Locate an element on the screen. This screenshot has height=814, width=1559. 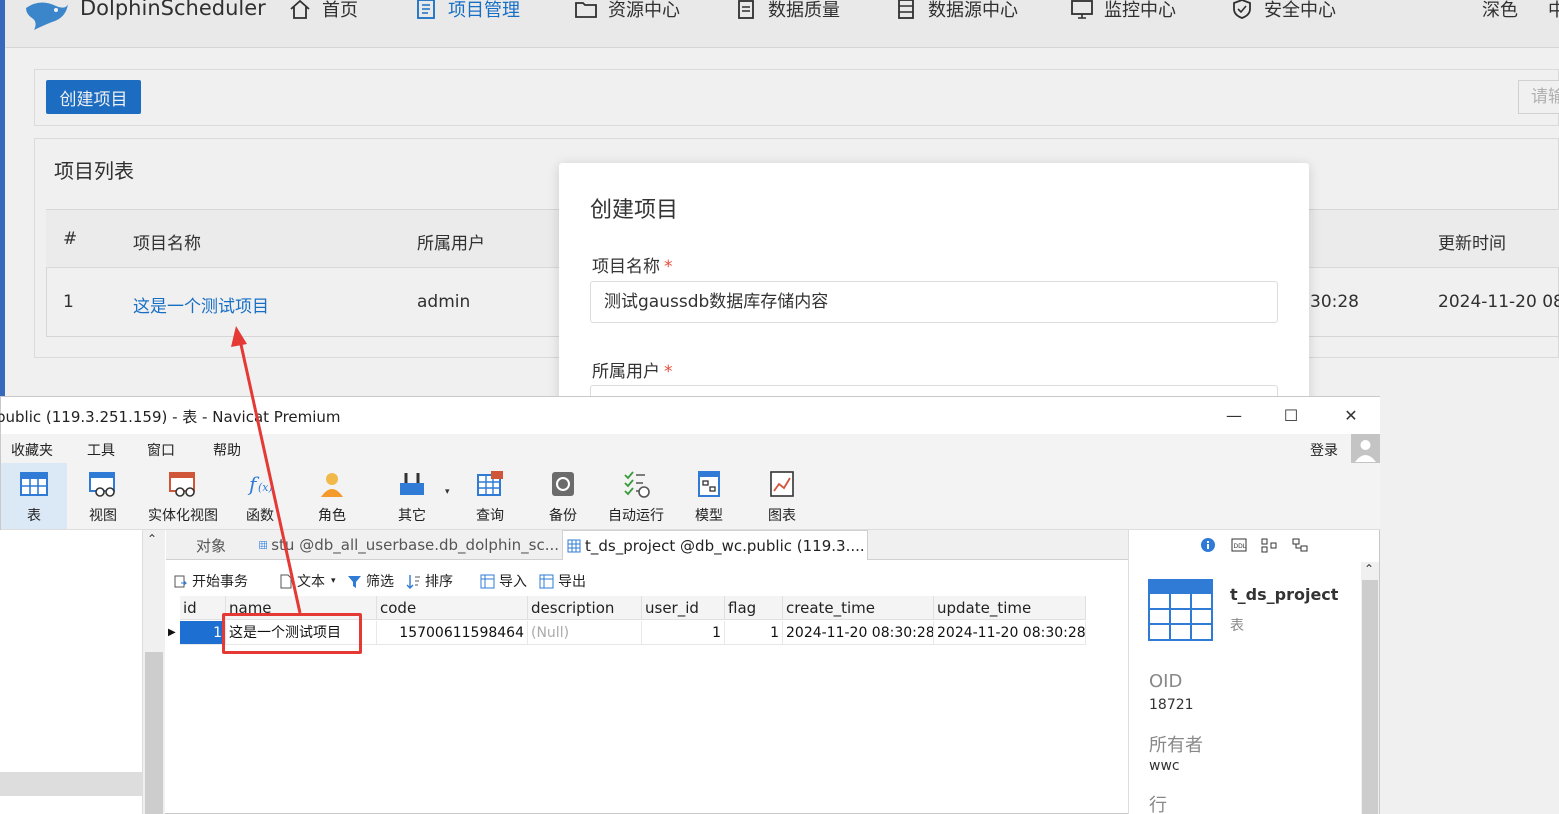
object-tree-selected-row is located at coordinates (71, 784).